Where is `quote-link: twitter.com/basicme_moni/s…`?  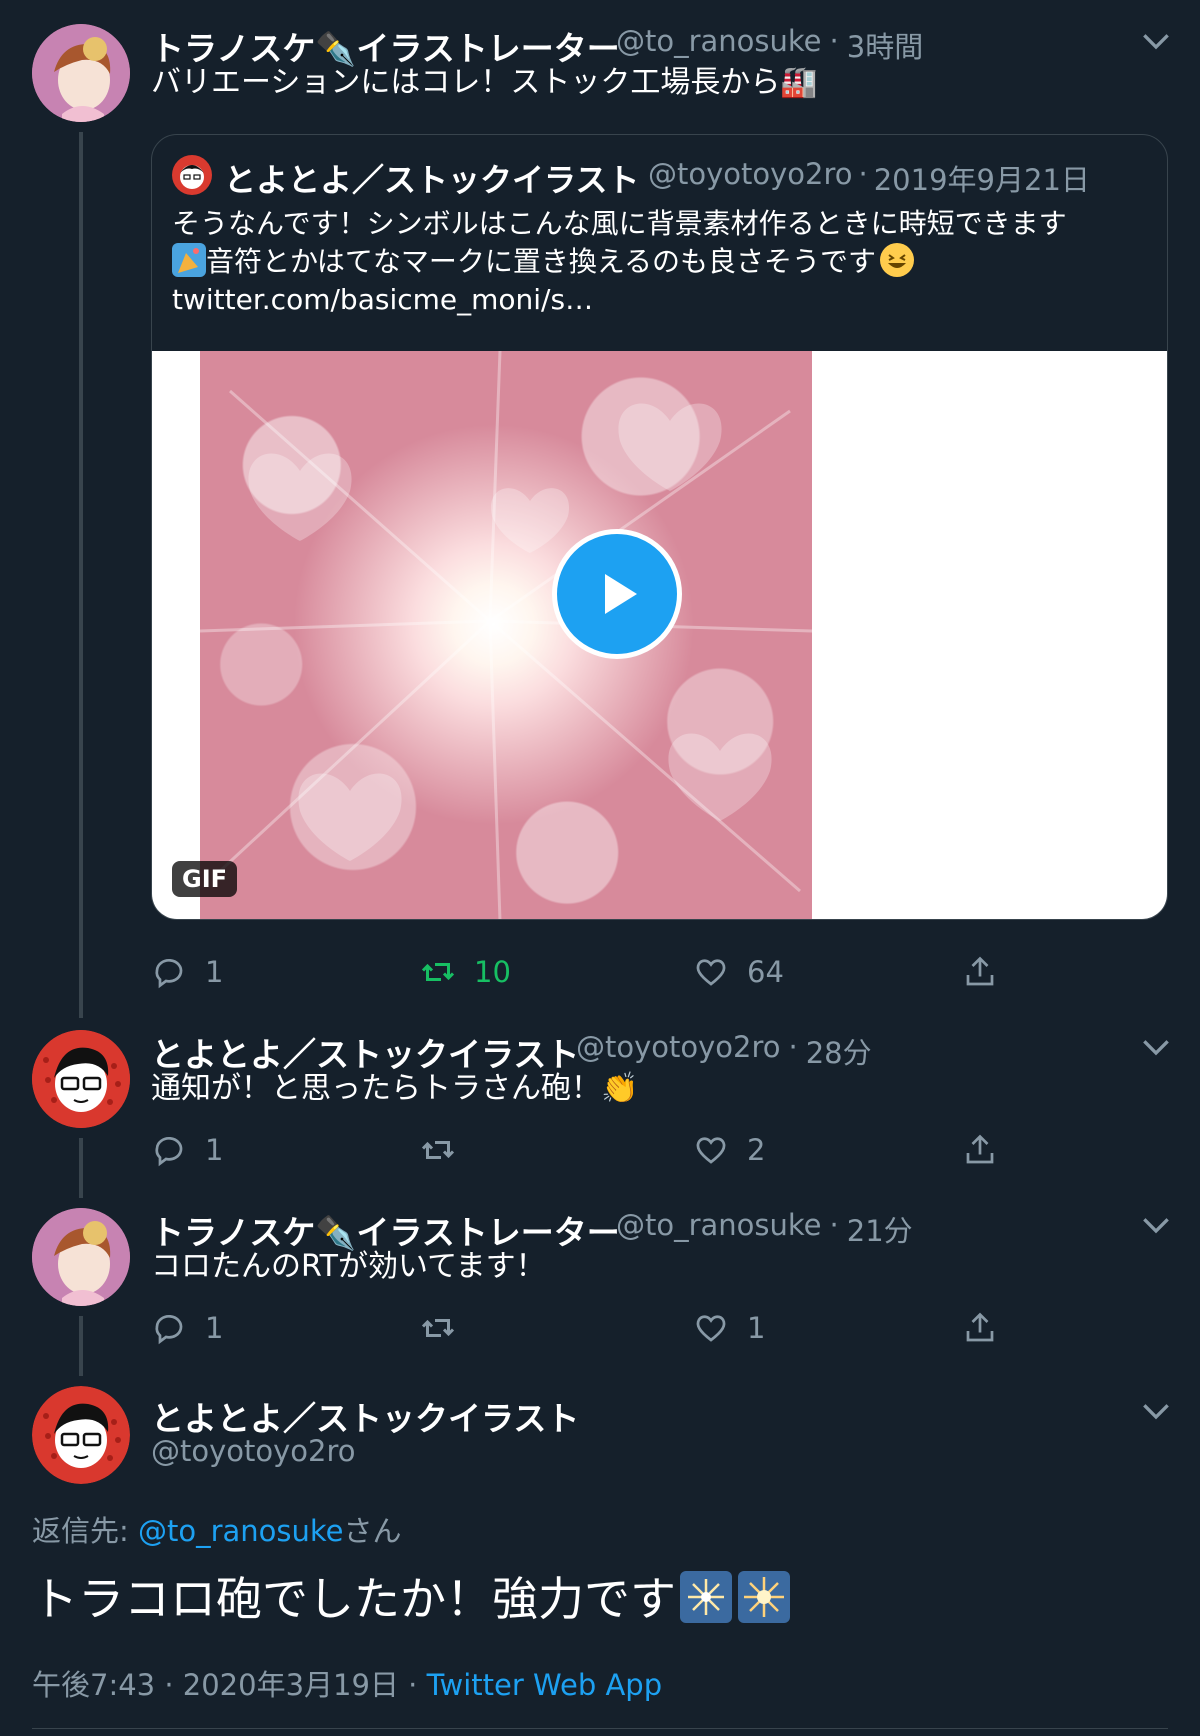
quote-link: twitter.com/basicme_moni/s… is located at coordinates (382, 300).